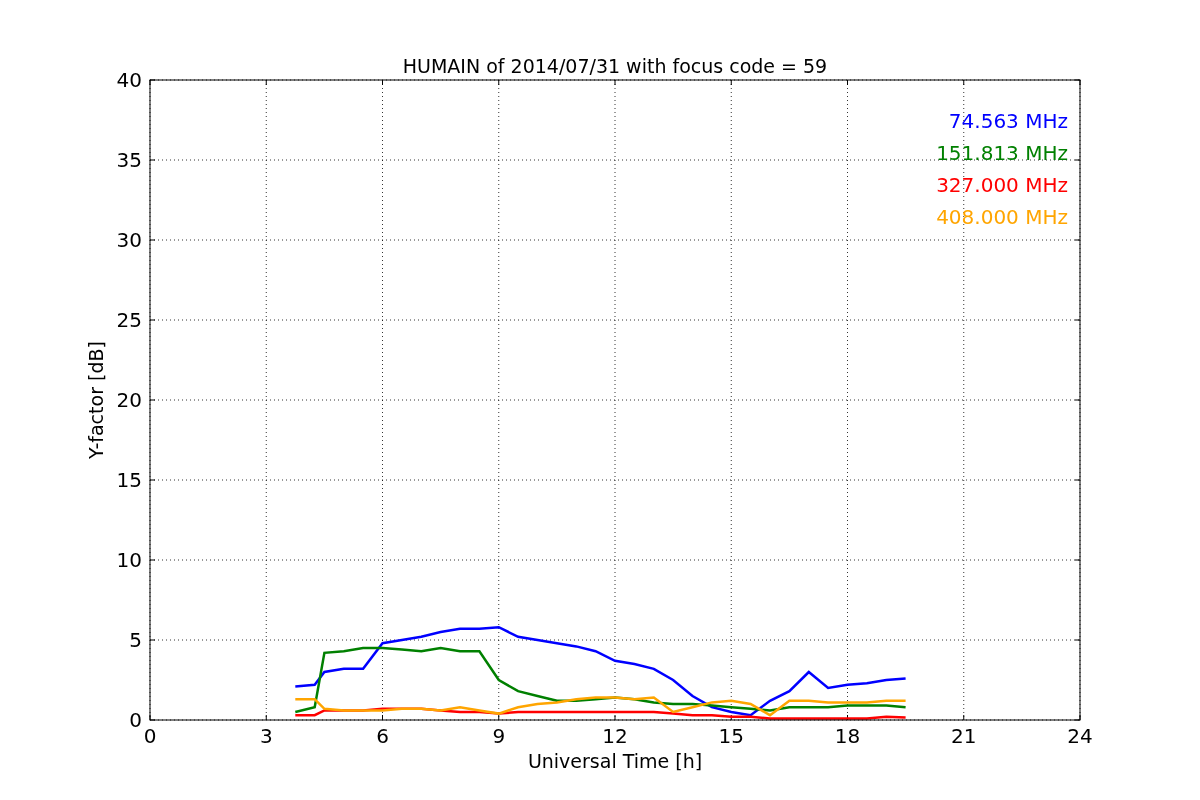 The image size is (1200, 800). Describe the element at coordinates (129, 160) in the screenshot. I see `tick-label: 35` at that location.